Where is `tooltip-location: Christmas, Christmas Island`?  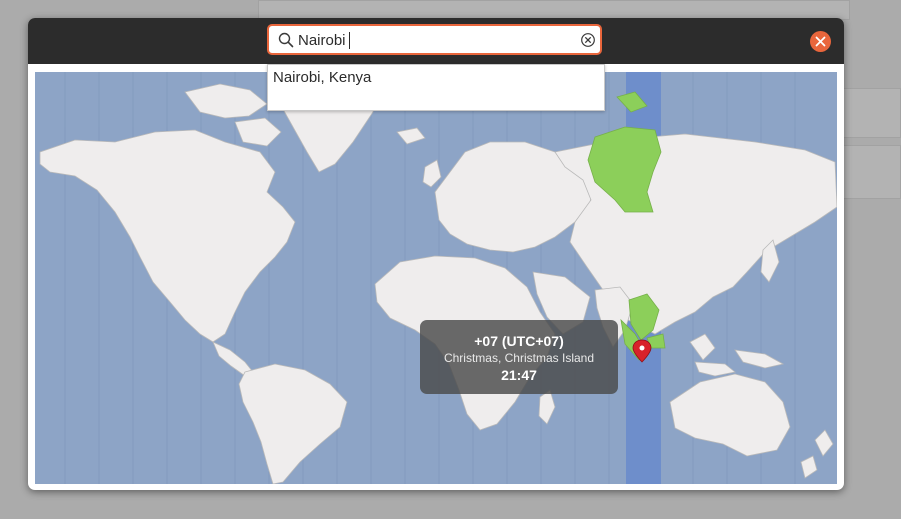
tooltip-location: Christmas, Christmas Island is located at coordinates (519, 358).